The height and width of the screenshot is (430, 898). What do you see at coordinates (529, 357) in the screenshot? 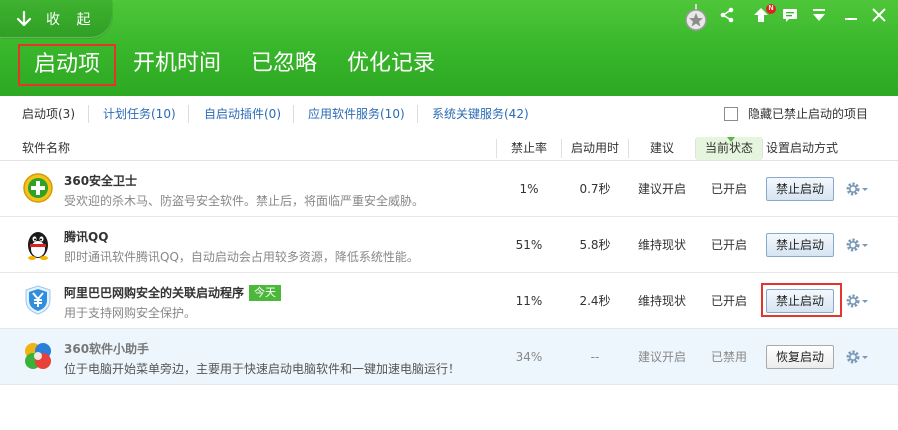
I see `disable-rate-value: 34%` at bounding box center [529, 357].